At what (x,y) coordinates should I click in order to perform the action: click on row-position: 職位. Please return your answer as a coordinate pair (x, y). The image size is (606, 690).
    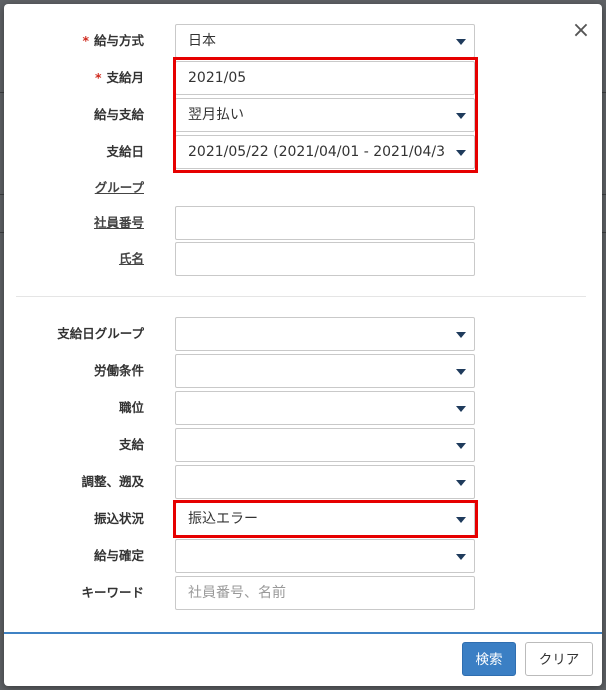
    Looking at the image, I should click on (303, 408).